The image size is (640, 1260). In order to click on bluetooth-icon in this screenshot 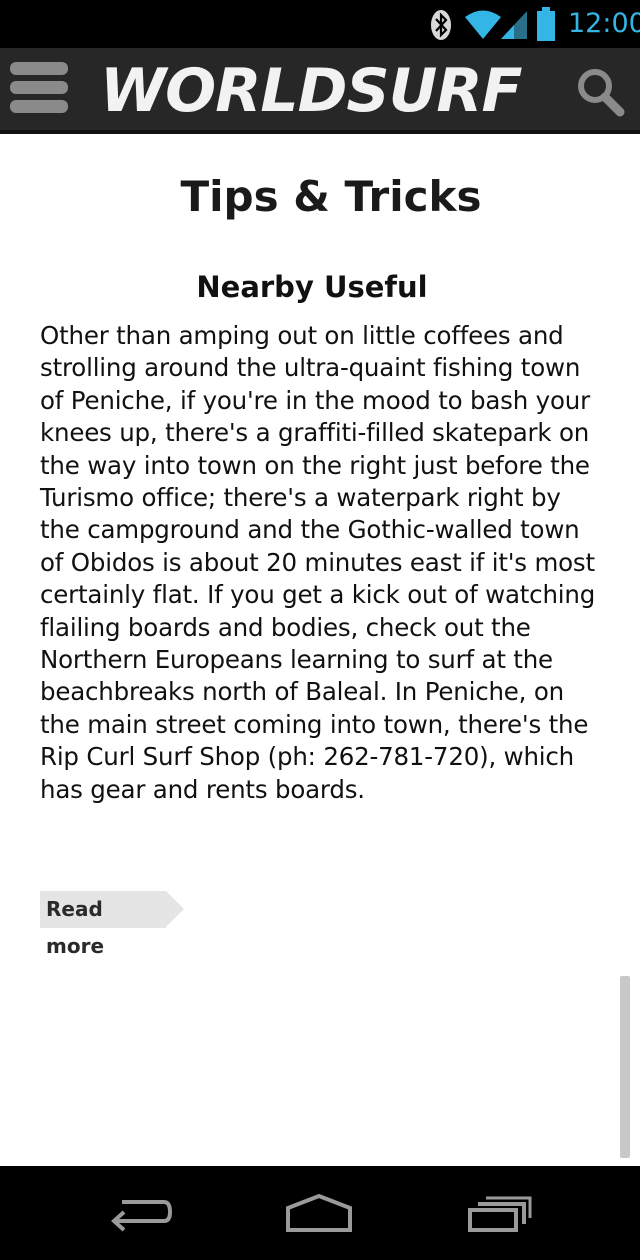, I will do `click(441, 25)`.